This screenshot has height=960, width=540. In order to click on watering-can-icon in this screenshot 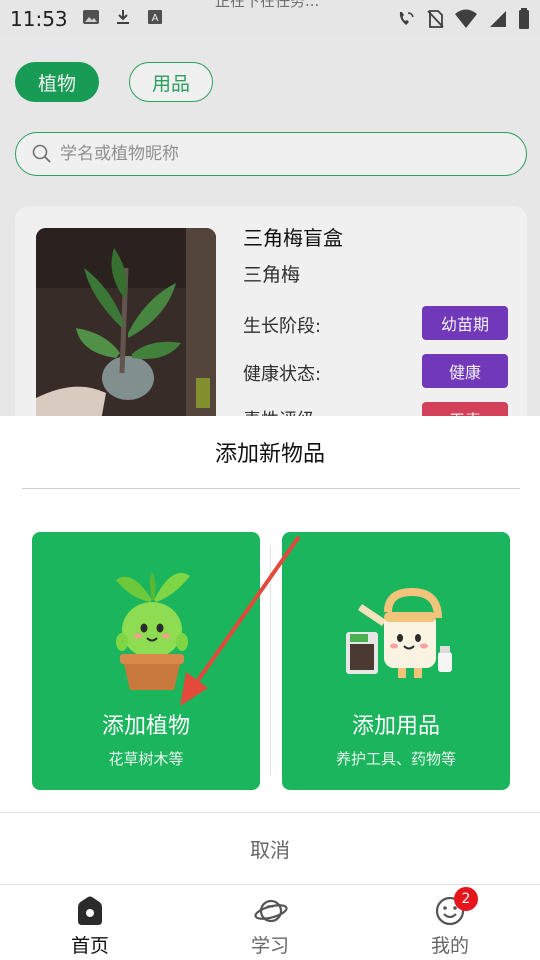, I will do `click(399, 632)`.